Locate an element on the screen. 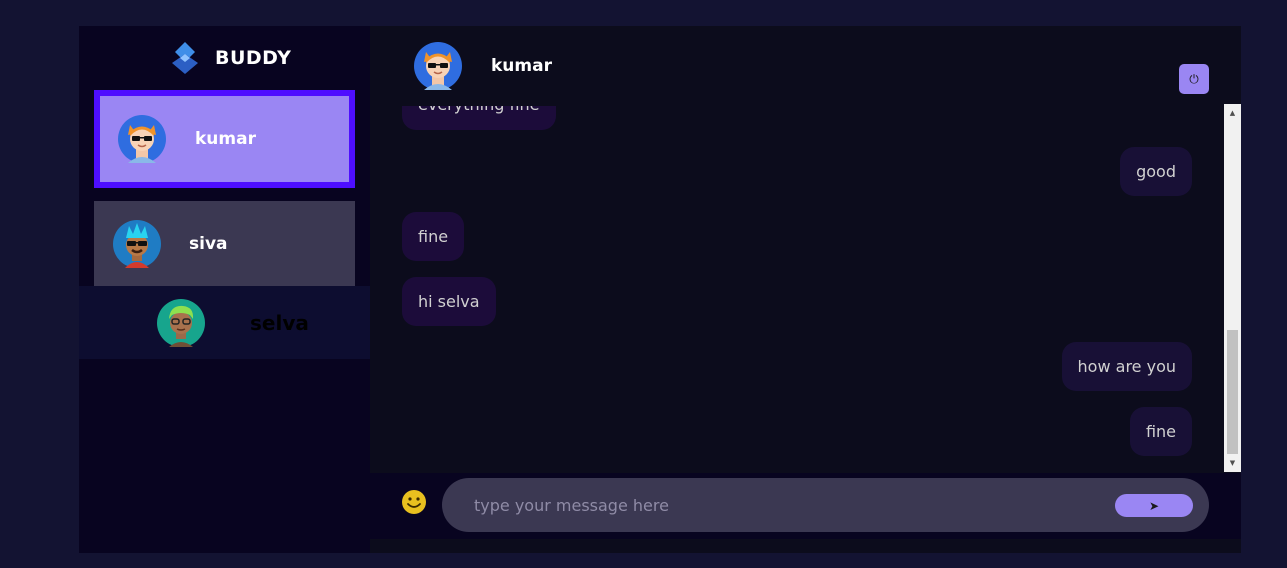 Image resolution: width=1287 pixels, height=568 pixels. message-sent: how are you is located at coordinates (1126, 366).